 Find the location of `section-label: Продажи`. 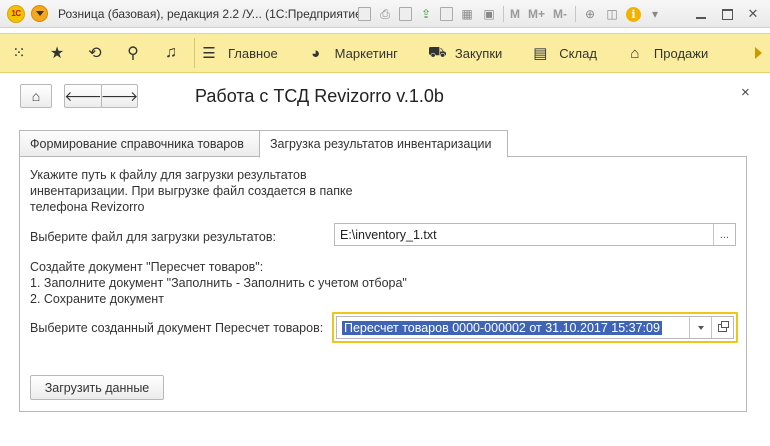

section-label: Продажи is located at coordinates (681, 53).